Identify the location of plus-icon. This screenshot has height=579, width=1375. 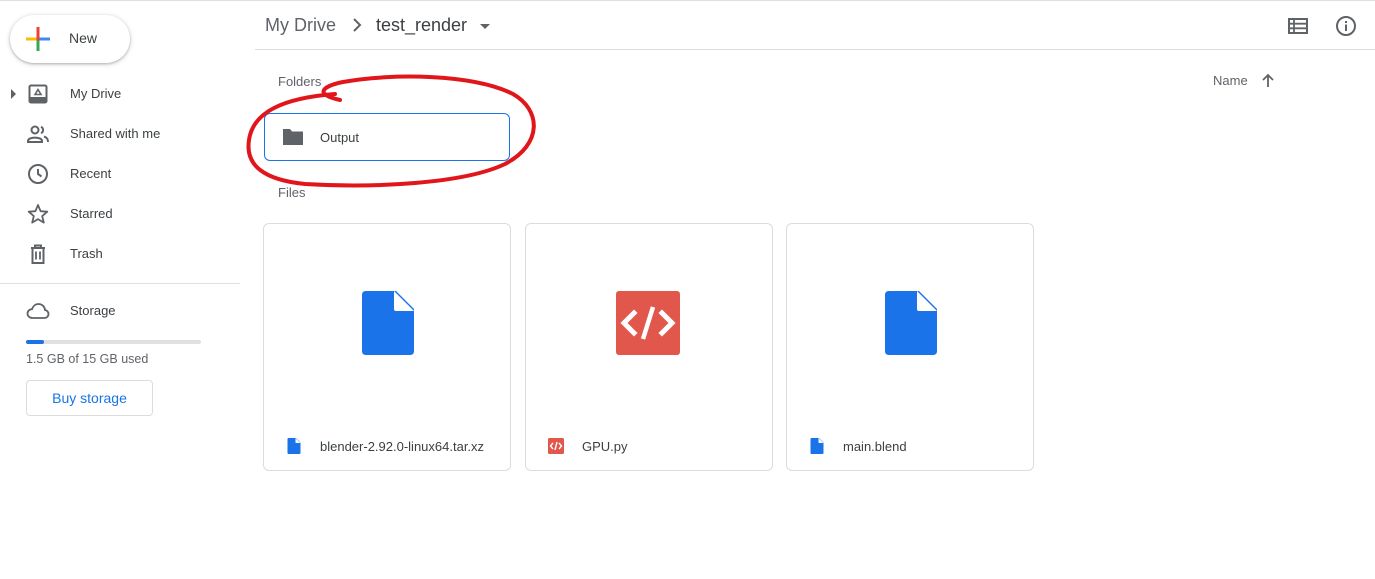
(38, 39).